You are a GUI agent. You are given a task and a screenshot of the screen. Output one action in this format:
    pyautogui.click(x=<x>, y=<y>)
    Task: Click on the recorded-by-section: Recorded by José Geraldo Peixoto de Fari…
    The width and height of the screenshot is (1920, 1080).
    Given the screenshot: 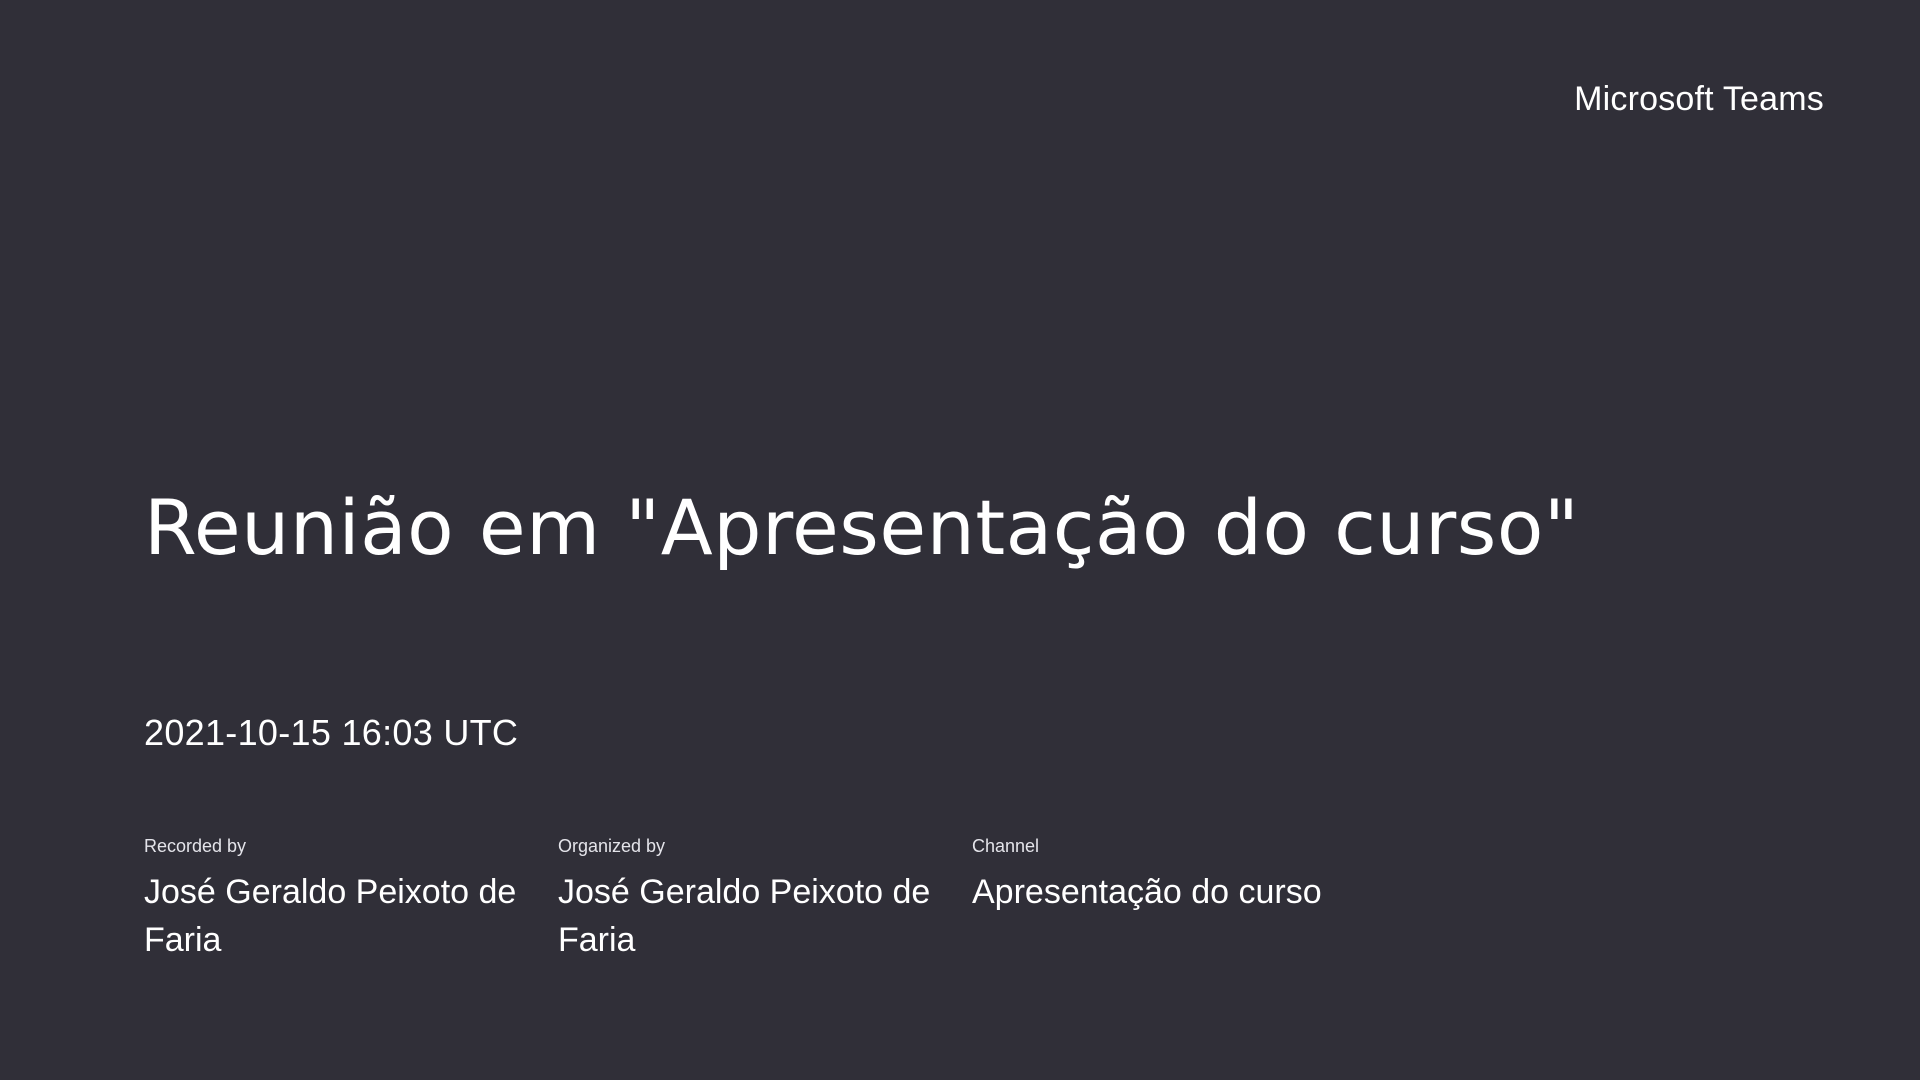 What is the action you would take?
    pyautogui.click(x=351, y=900)
    